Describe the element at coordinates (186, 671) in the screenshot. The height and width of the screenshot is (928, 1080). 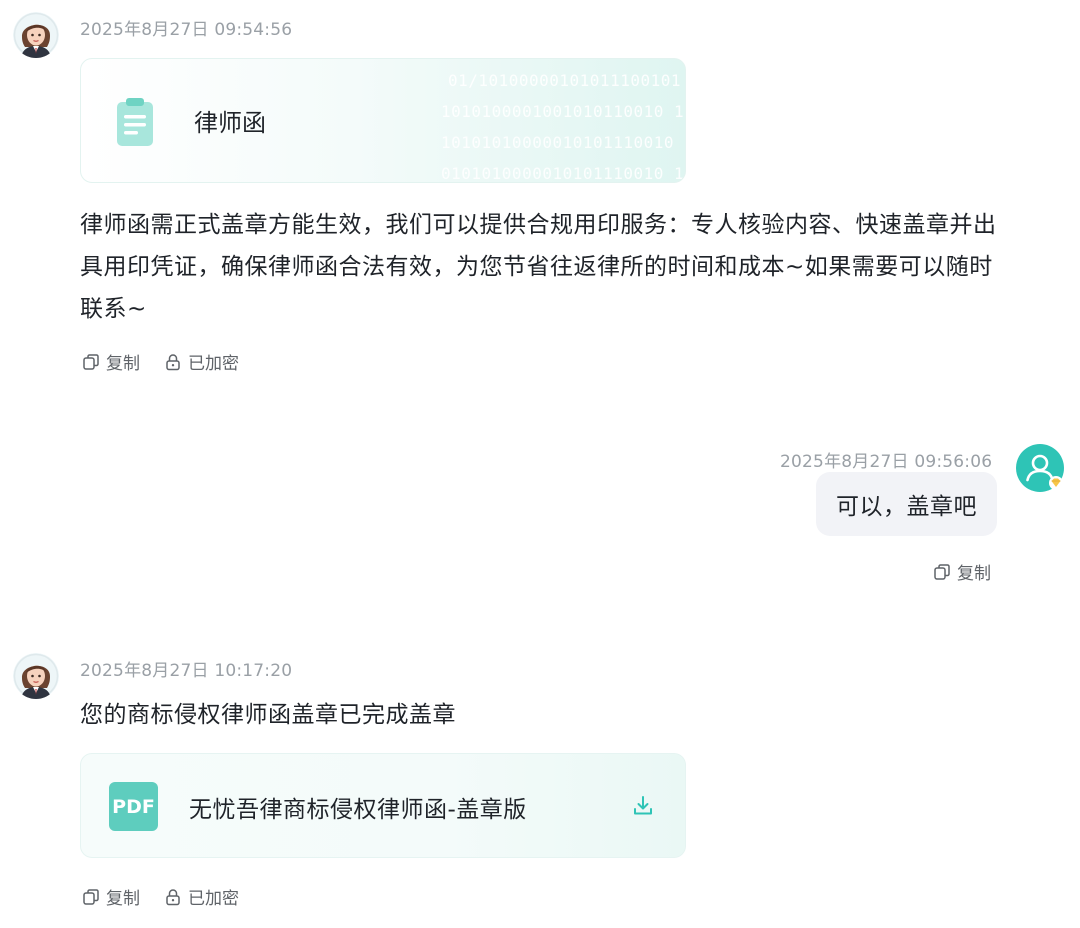
I see `message-timestamp: 2025年8月27日 10:17:20` at that location.